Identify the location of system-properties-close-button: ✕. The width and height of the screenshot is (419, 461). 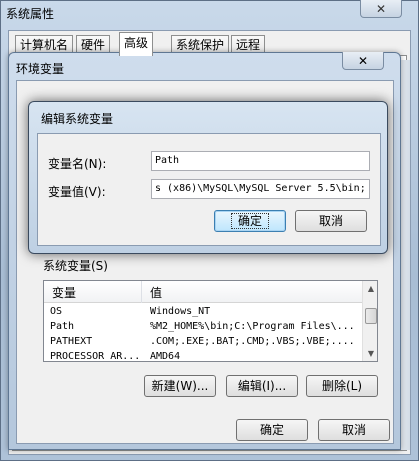
(381, 9).